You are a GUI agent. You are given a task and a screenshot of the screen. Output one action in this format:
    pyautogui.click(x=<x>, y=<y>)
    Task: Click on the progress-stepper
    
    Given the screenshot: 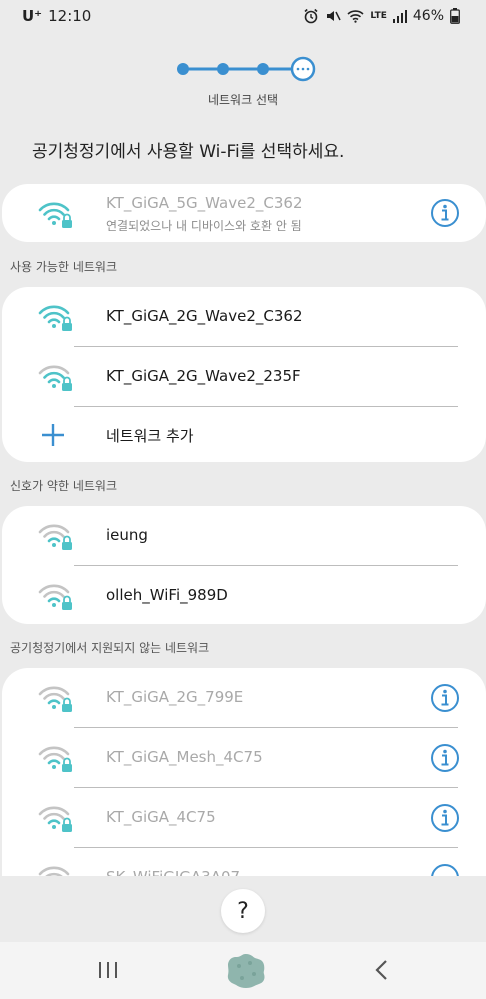 What is the action you would take?
    pyautogui.click(x=246, y=69)
    